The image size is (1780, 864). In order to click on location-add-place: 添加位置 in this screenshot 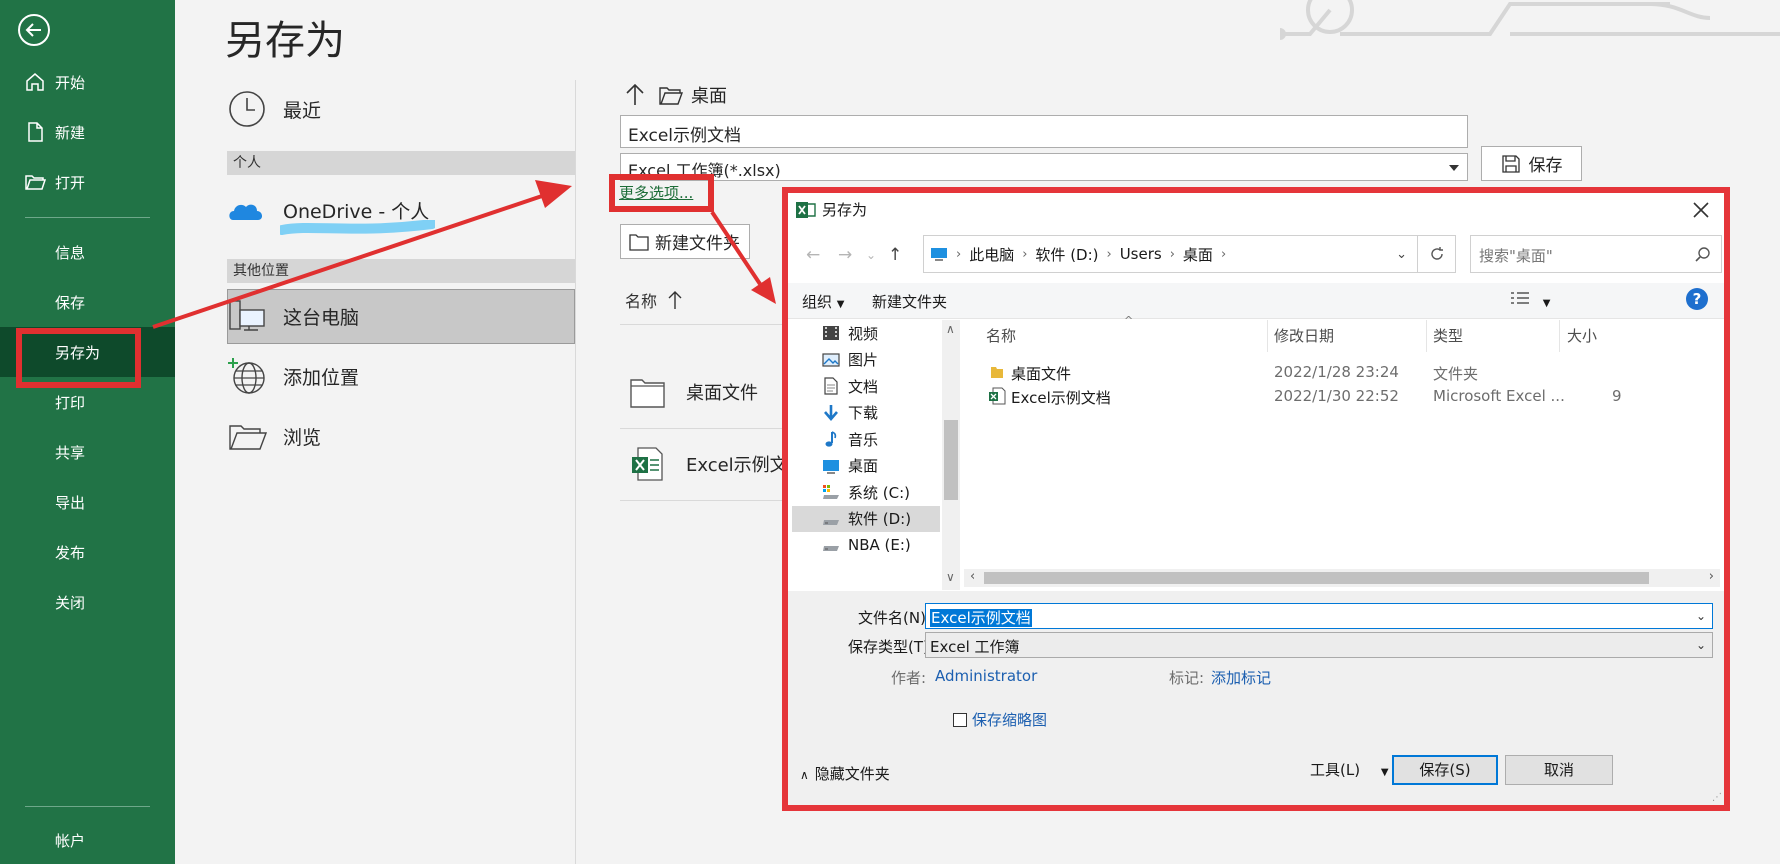, I will do `click(293, 376)`.